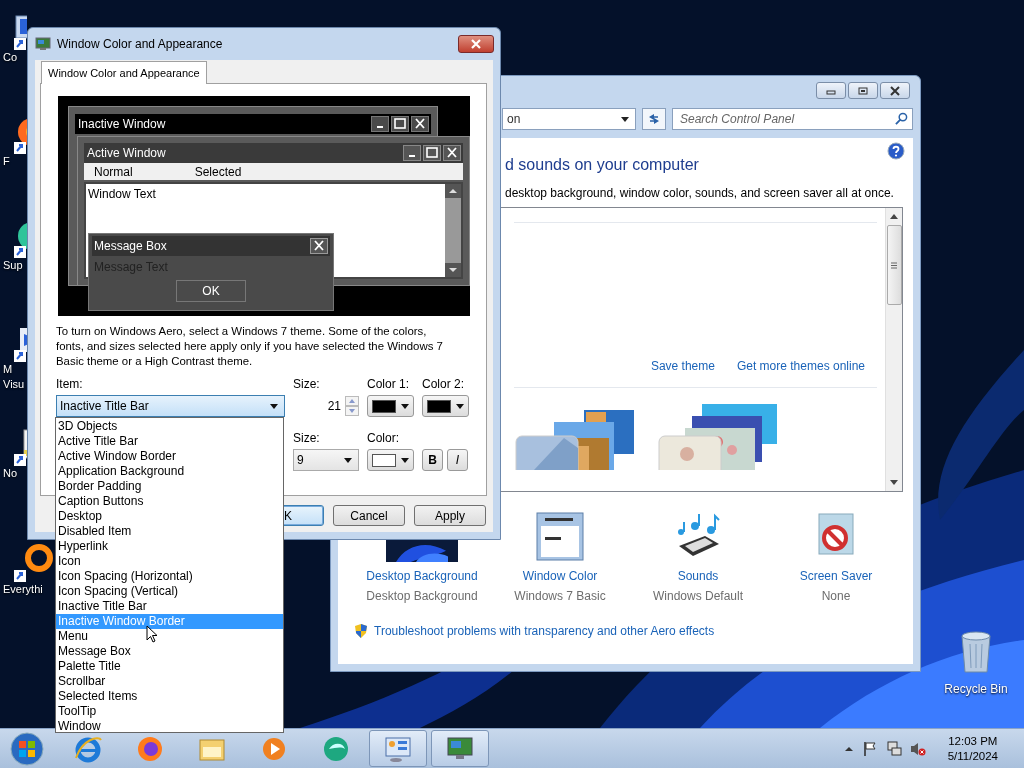  I want to click on network-icon, so click(893, 748).